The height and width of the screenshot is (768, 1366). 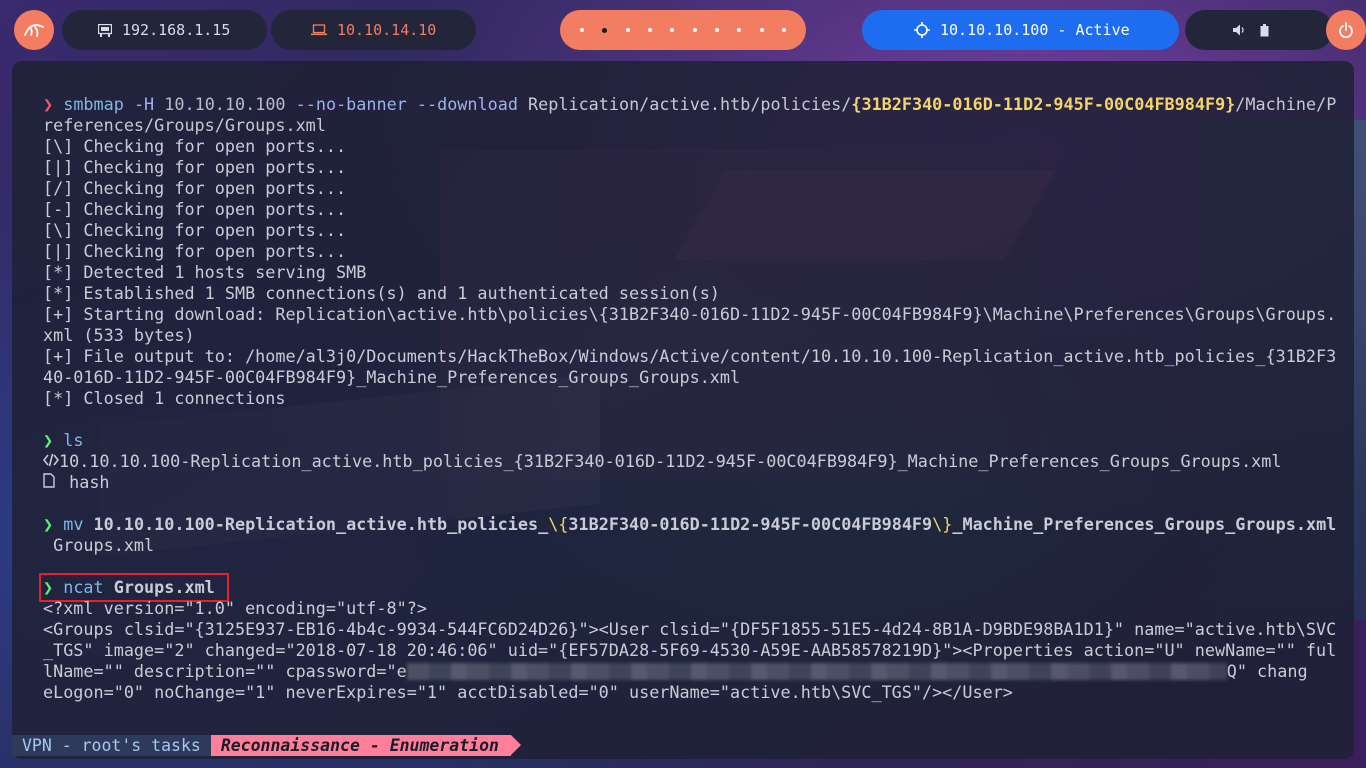 I want to click on escape-char: \}, so click(x=942, y=524).